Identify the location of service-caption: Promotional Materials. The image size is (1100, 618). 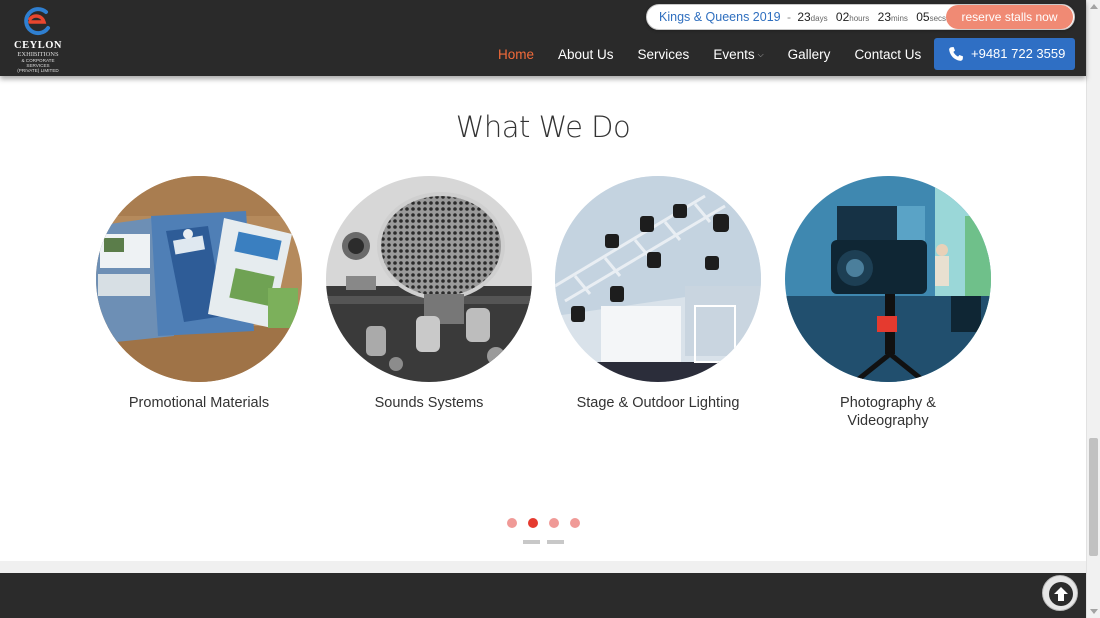
(199, 403).